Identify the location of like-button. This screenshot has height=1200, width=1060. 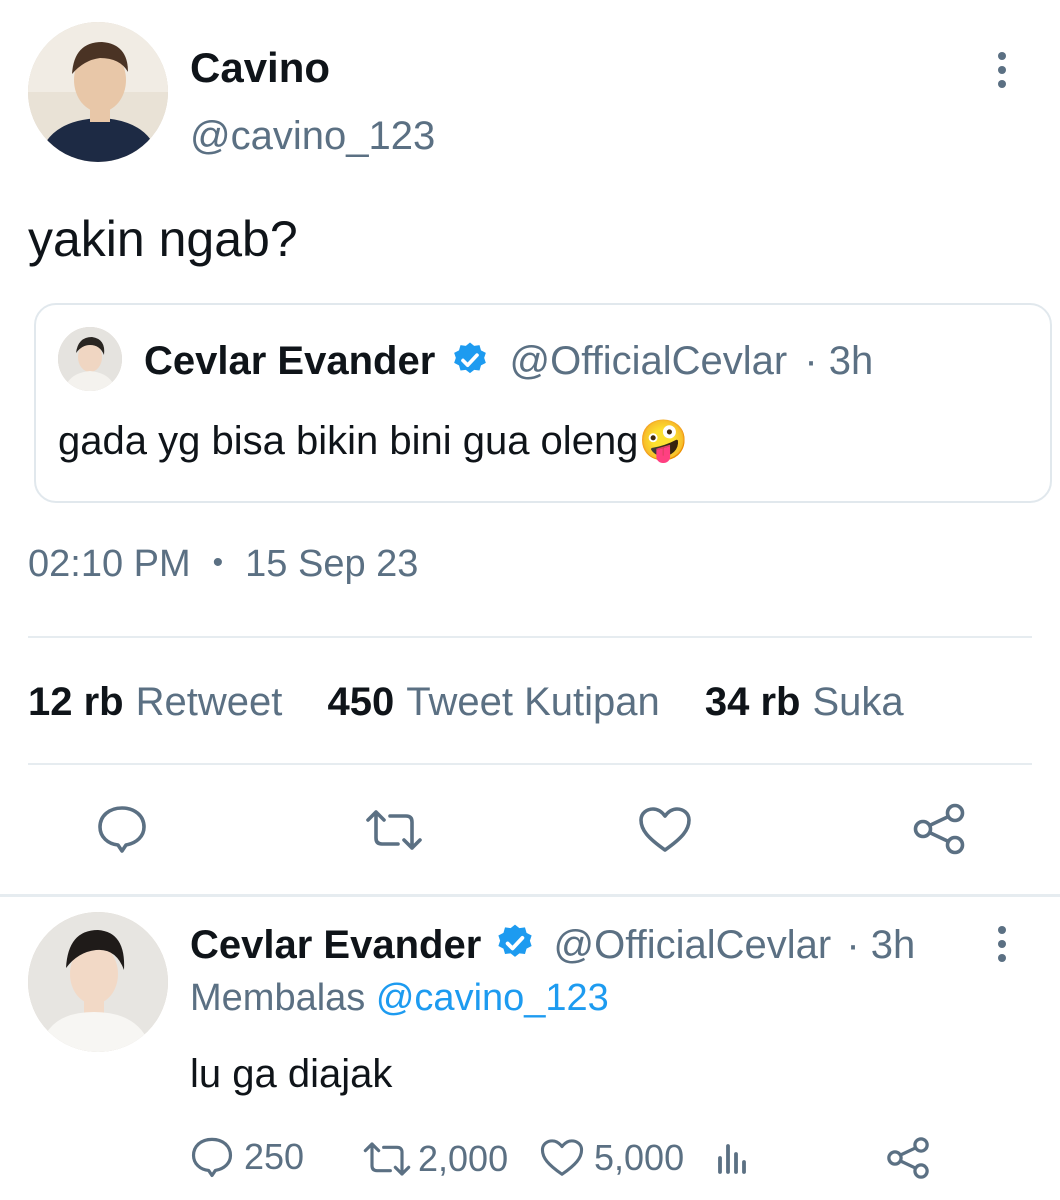
(665, 830).